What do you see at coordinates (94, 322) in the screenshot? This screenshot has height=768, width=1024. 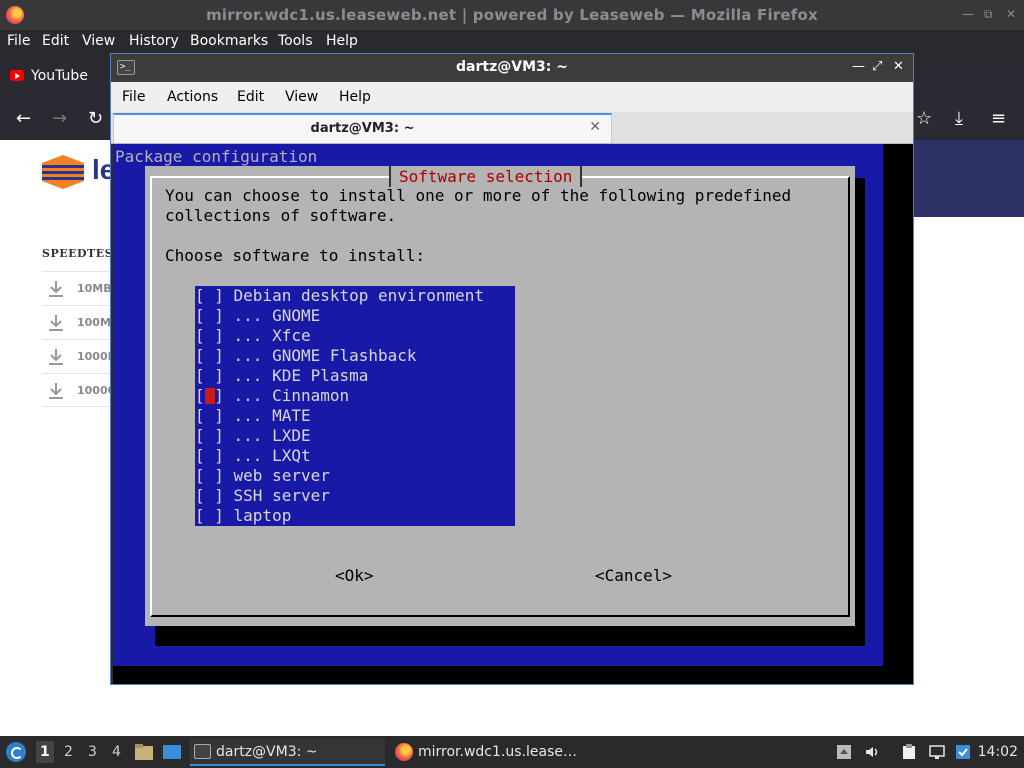 I see `download-label: 100M` at bounding box center [94, 322].